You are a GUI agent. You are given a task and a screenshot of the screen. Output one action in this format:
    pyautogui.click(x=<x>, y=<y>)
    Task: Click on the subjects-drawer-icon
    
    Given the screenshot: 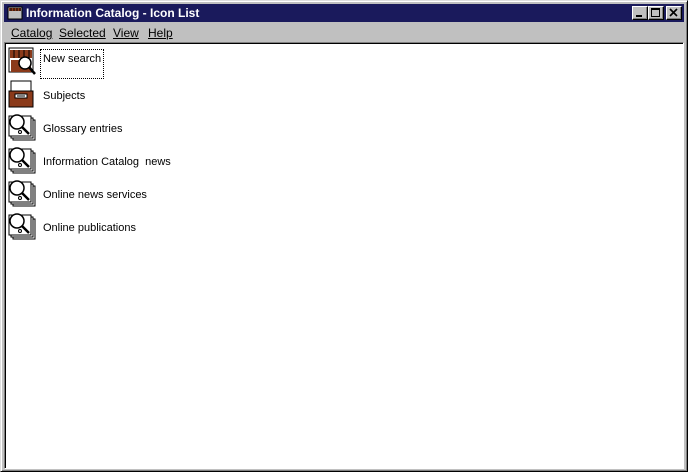 What is the action you would take?
    pyautogui.click(x=23, y=95)
    